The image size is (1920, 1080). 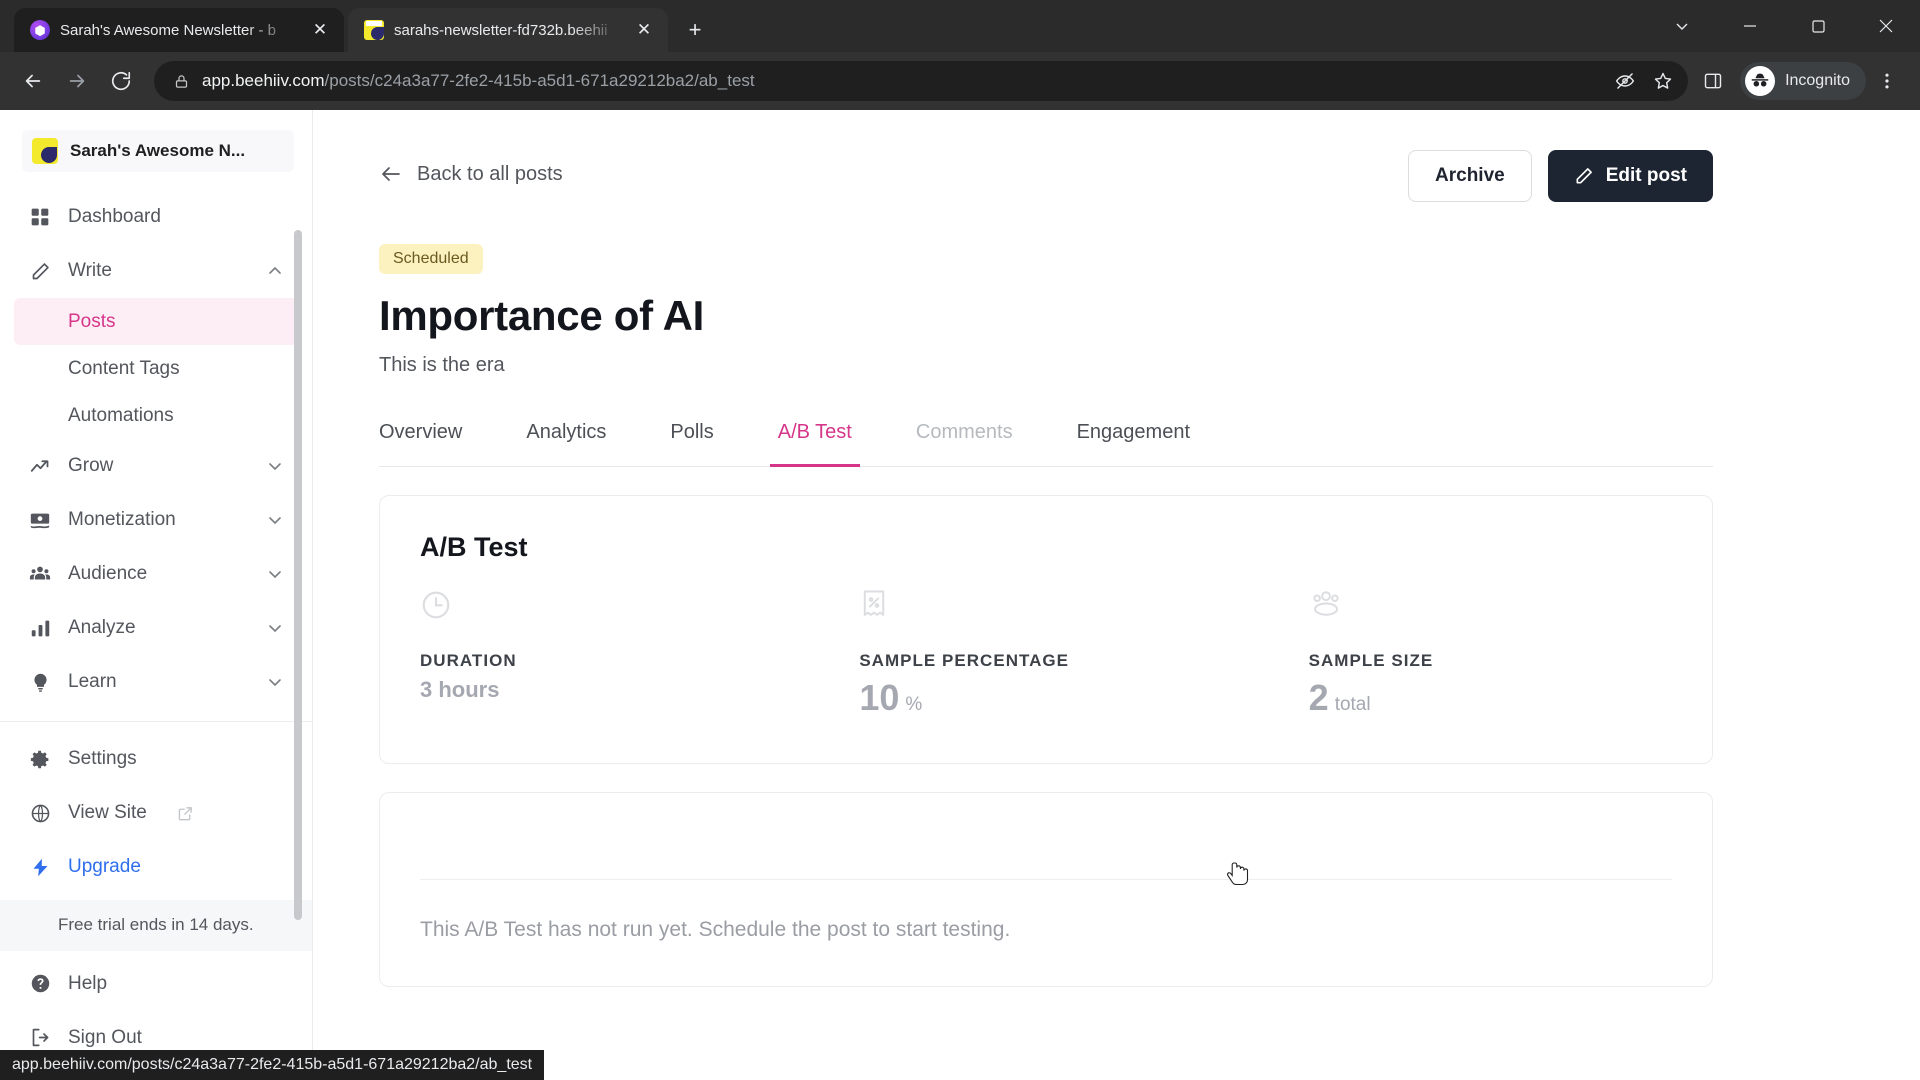 What do you see at coordinates (1490, 698) in the screenshot?
I see `stat-value-row: 2 total` at bounding box center [1490, 698].